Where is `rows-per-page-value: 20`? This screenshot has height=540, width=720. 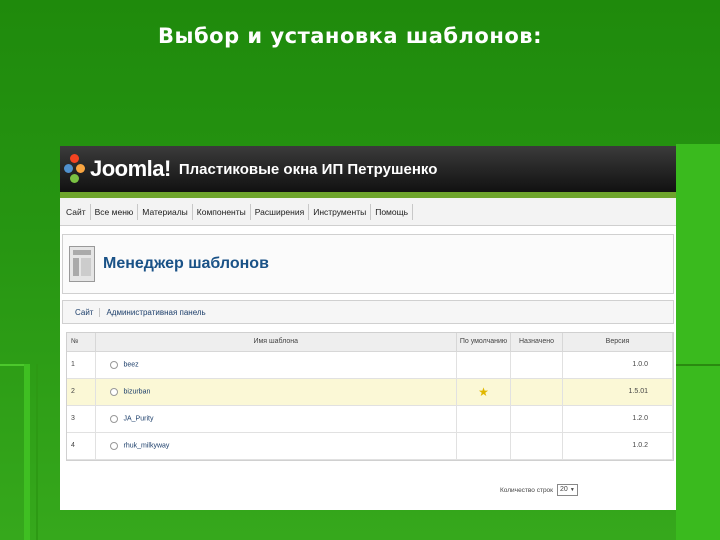 rows-per-page-value: 20 is located at coordinates (564, 489).